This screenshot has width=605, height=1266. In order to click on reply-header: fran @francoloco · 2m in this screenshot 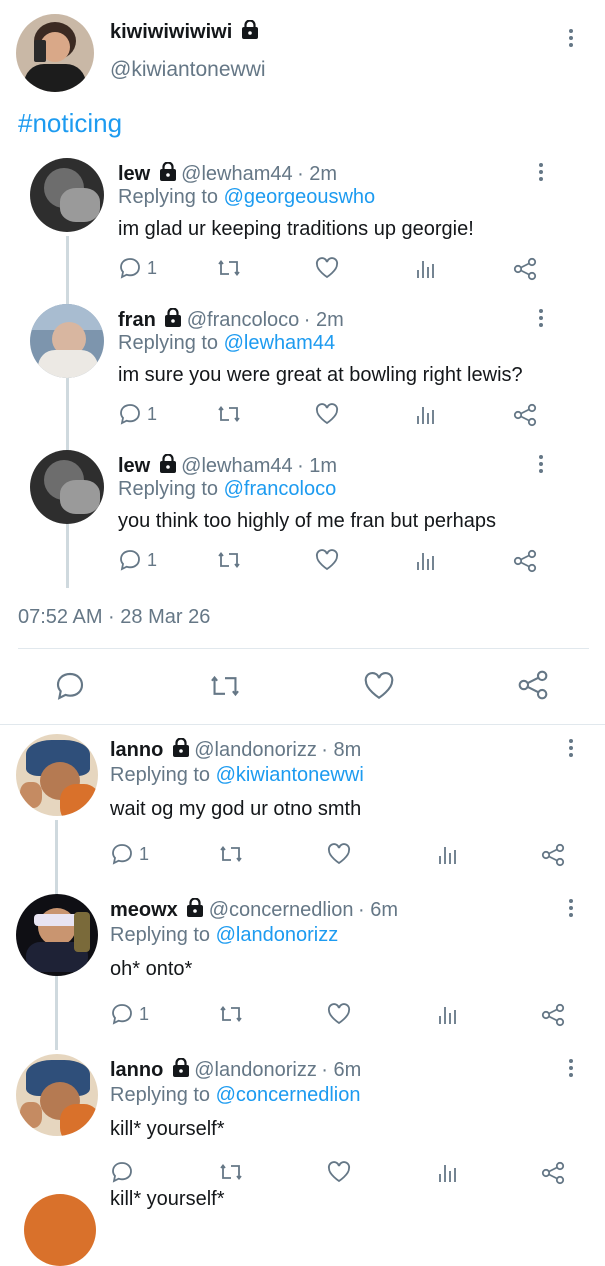, I will do `click(231, 320)`.